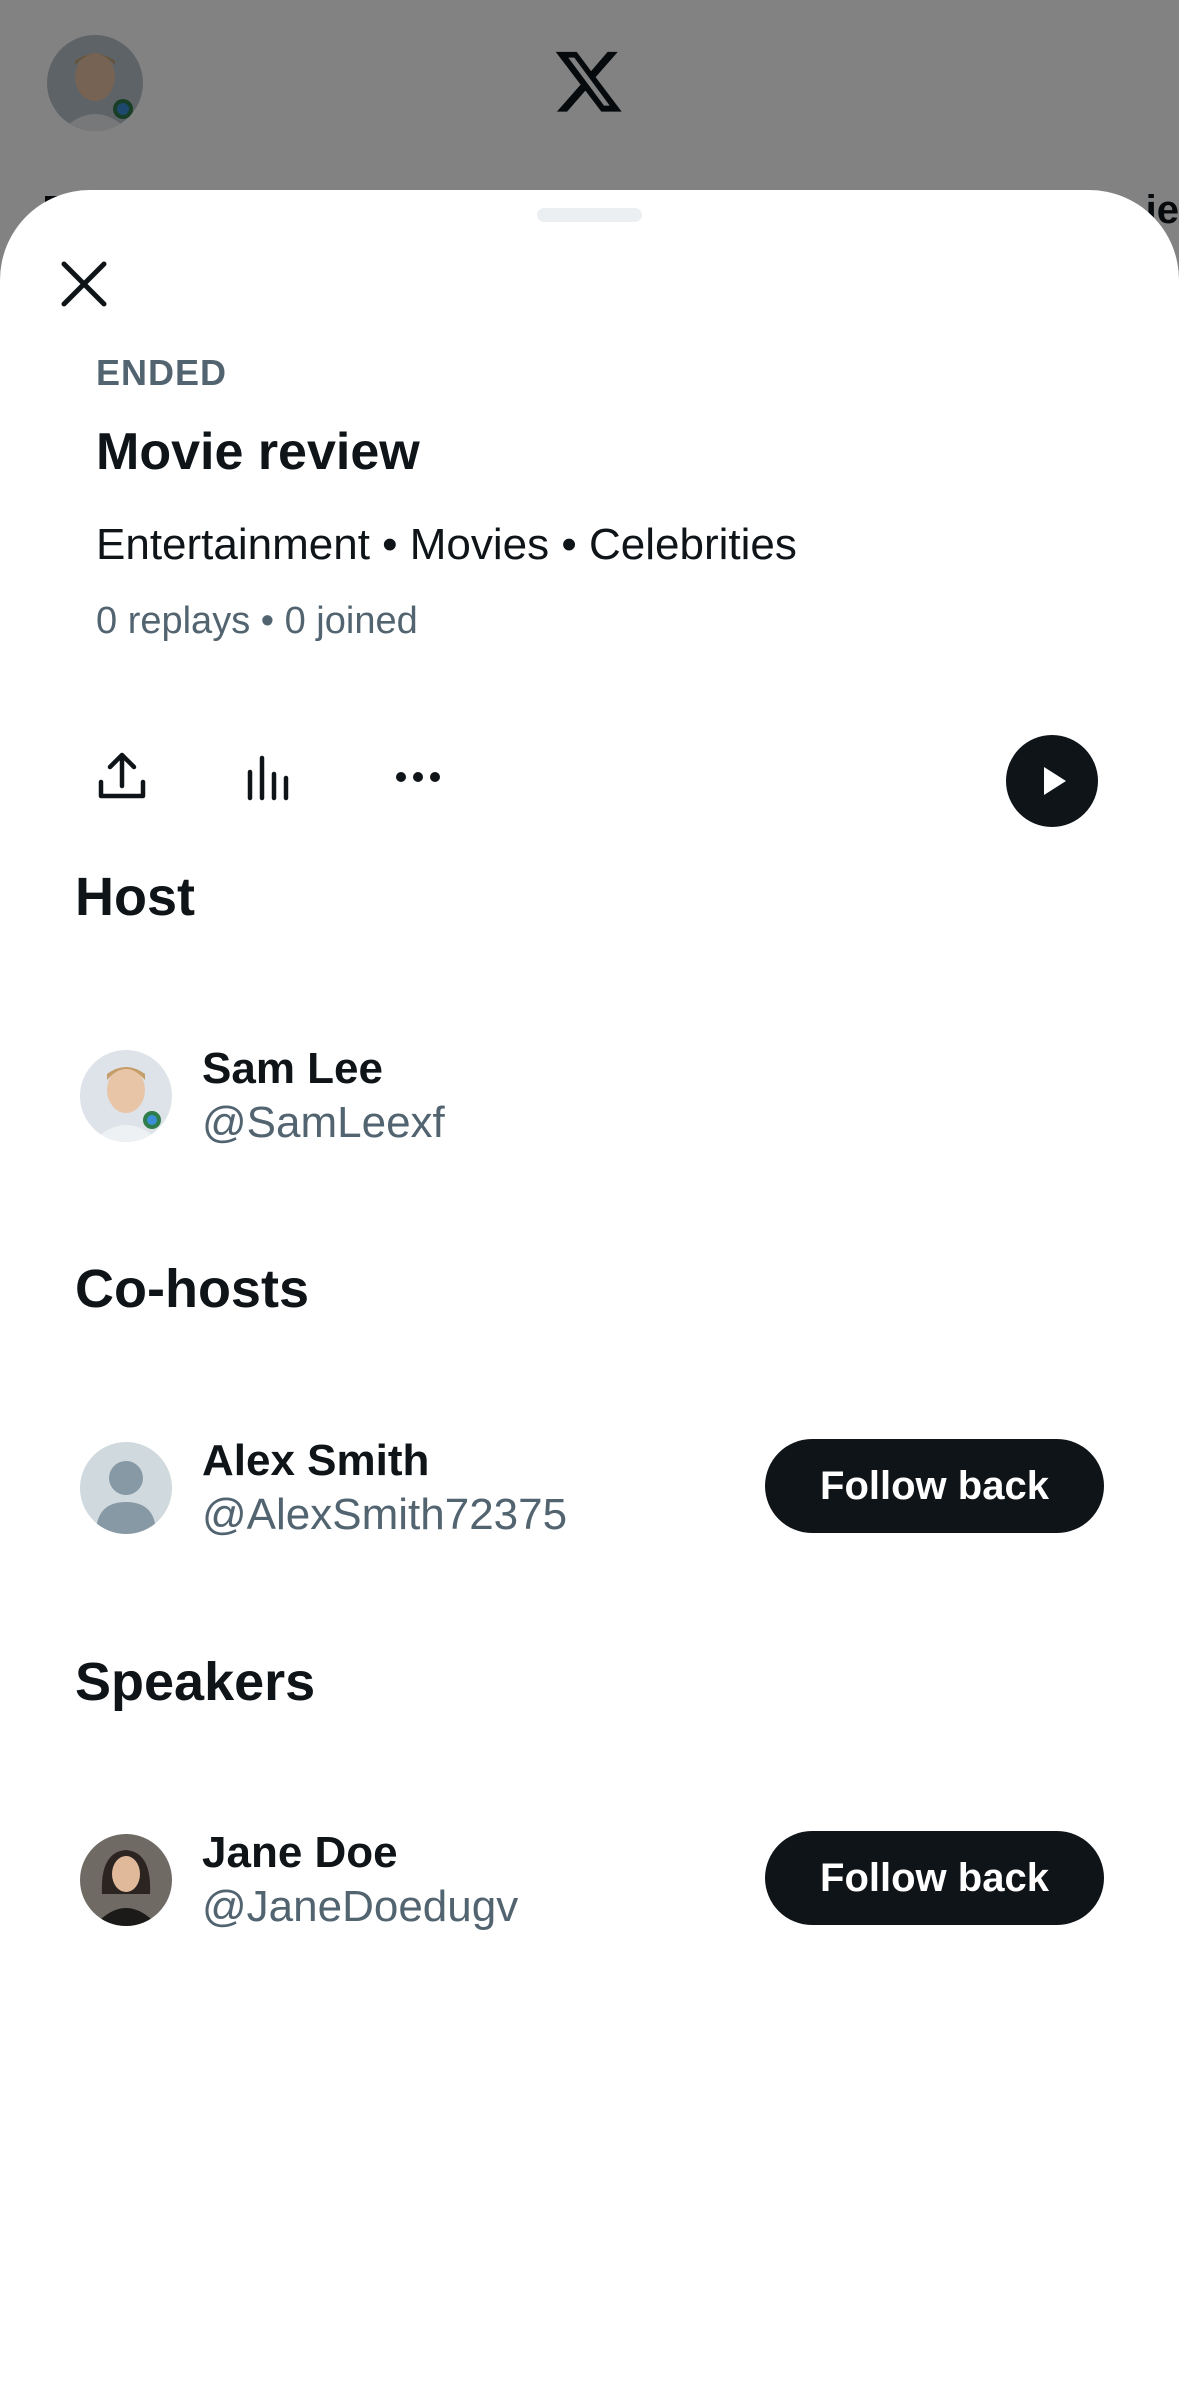  What do you see at coordinates (135, 897) in the screenshot?
I see `host-section-title: Host` at bounding box center [135, 897].